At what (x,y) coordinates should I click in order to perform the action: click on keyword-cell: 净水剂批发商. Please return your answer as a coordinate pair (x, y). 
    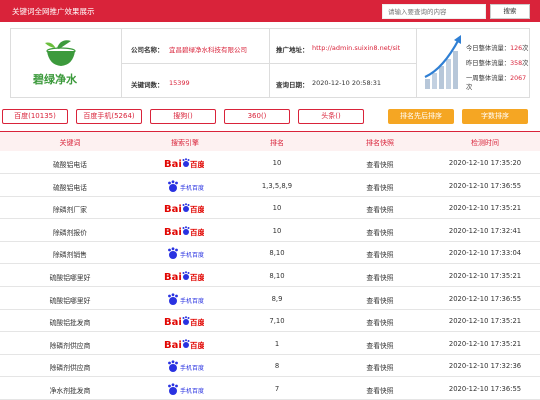
    Looking at the image, I should click on (70, 391).